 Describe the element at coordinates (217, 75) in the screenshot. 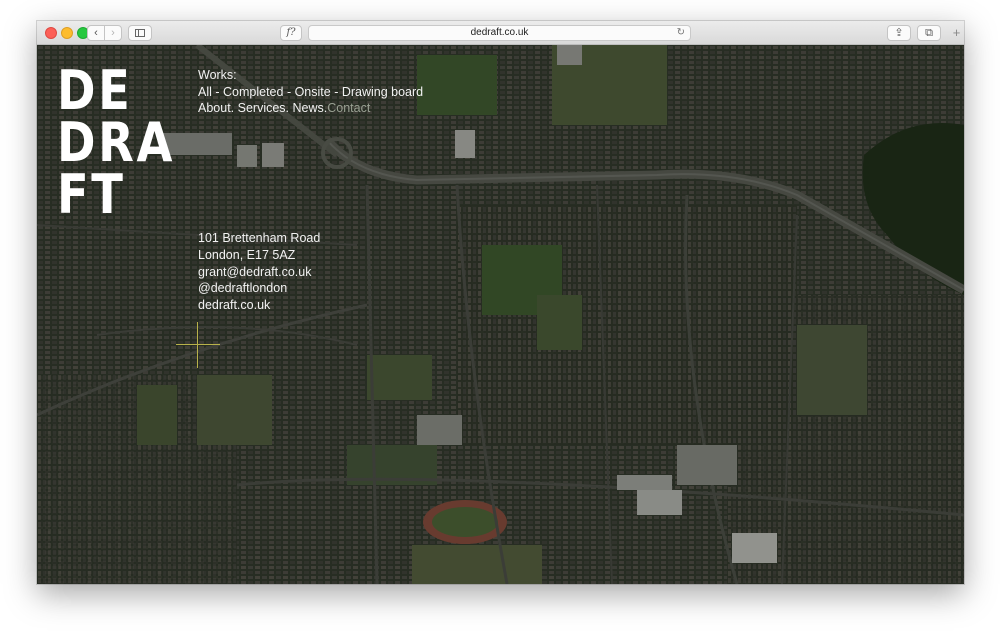

I see `works-heading: Works:` at that location.